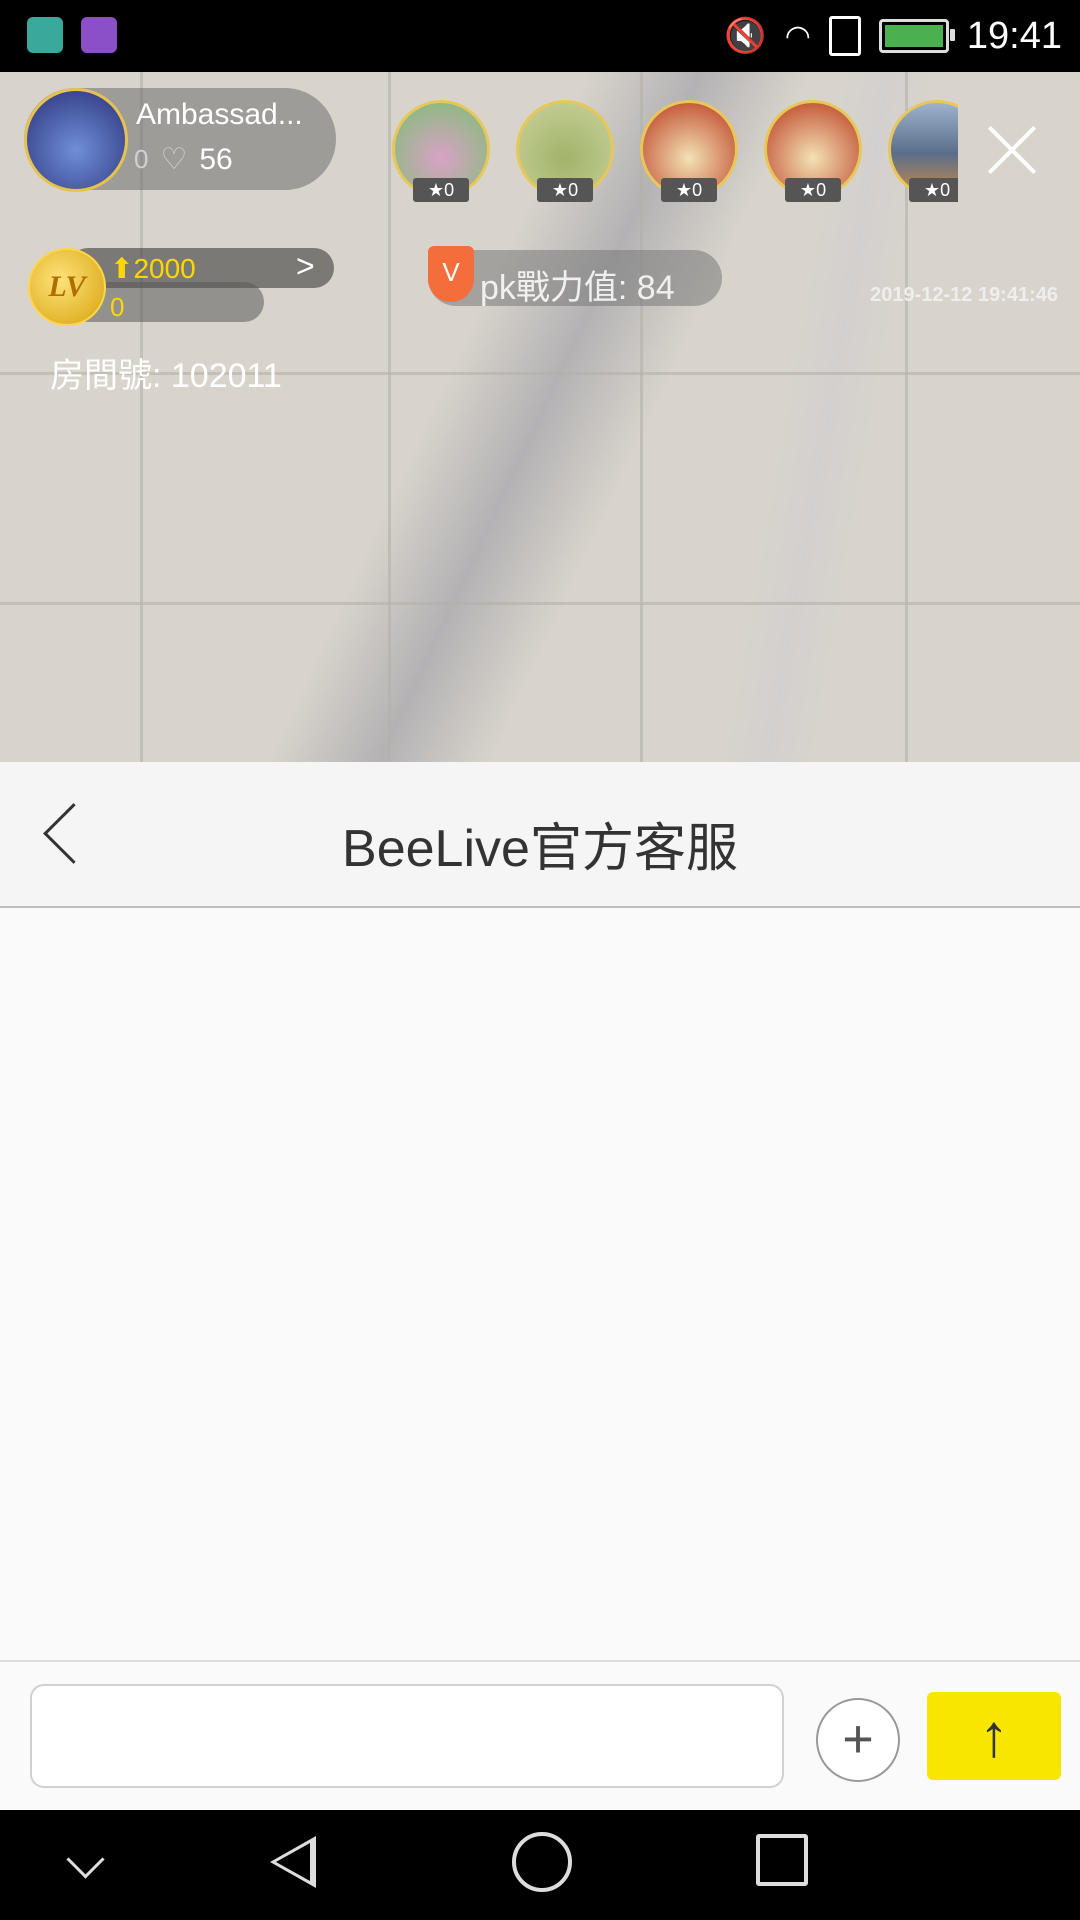 This screenshot has height=1920, width=1080. Describe the element at coordinates (407, 1736) in the screenshot. I see `message-input` at that location.